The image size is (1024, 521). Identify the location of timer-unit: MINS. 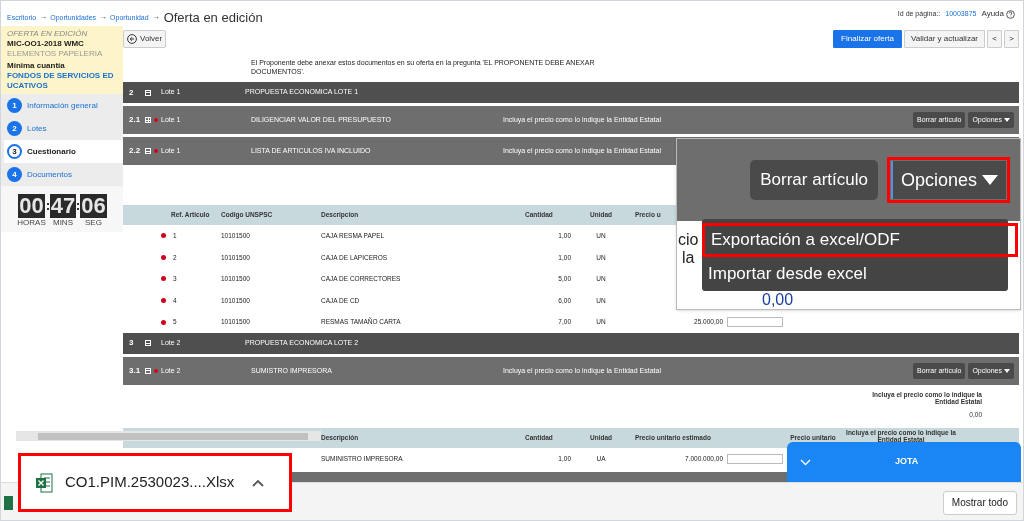
(62, 223).